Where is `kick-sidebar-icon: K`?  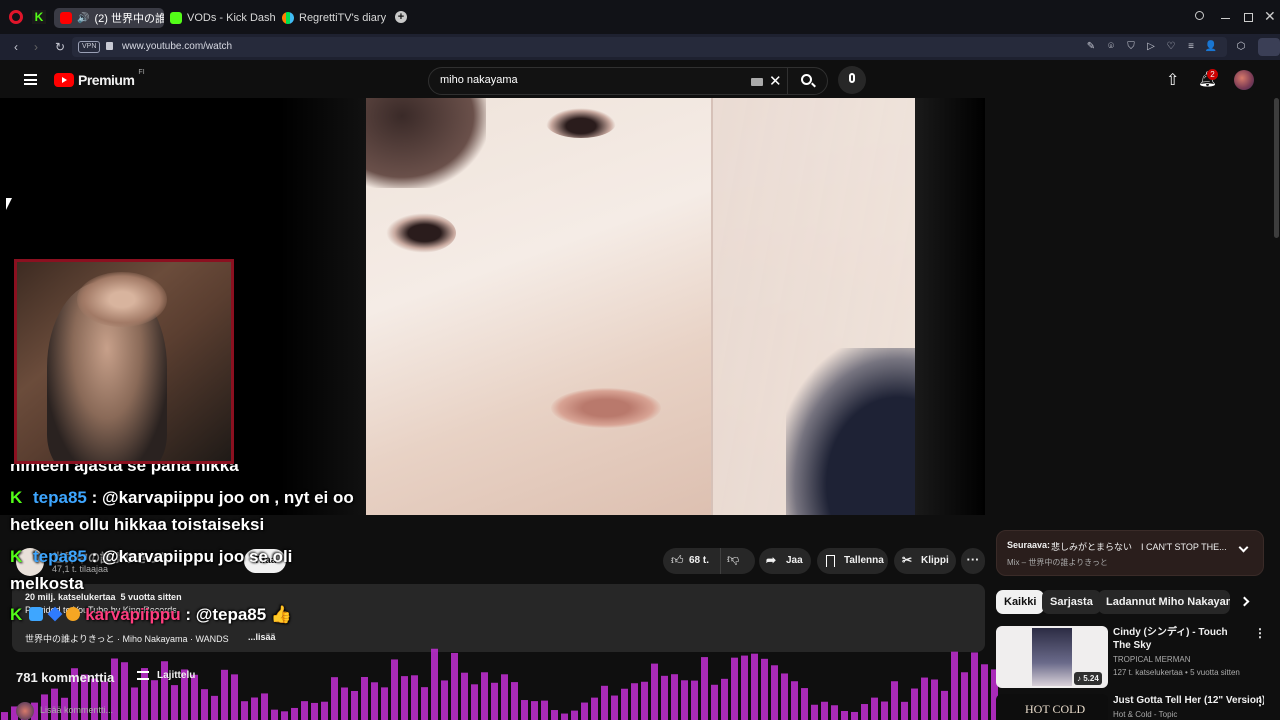
kick-sidebar-icon: K is located at coordinates (39, 17).